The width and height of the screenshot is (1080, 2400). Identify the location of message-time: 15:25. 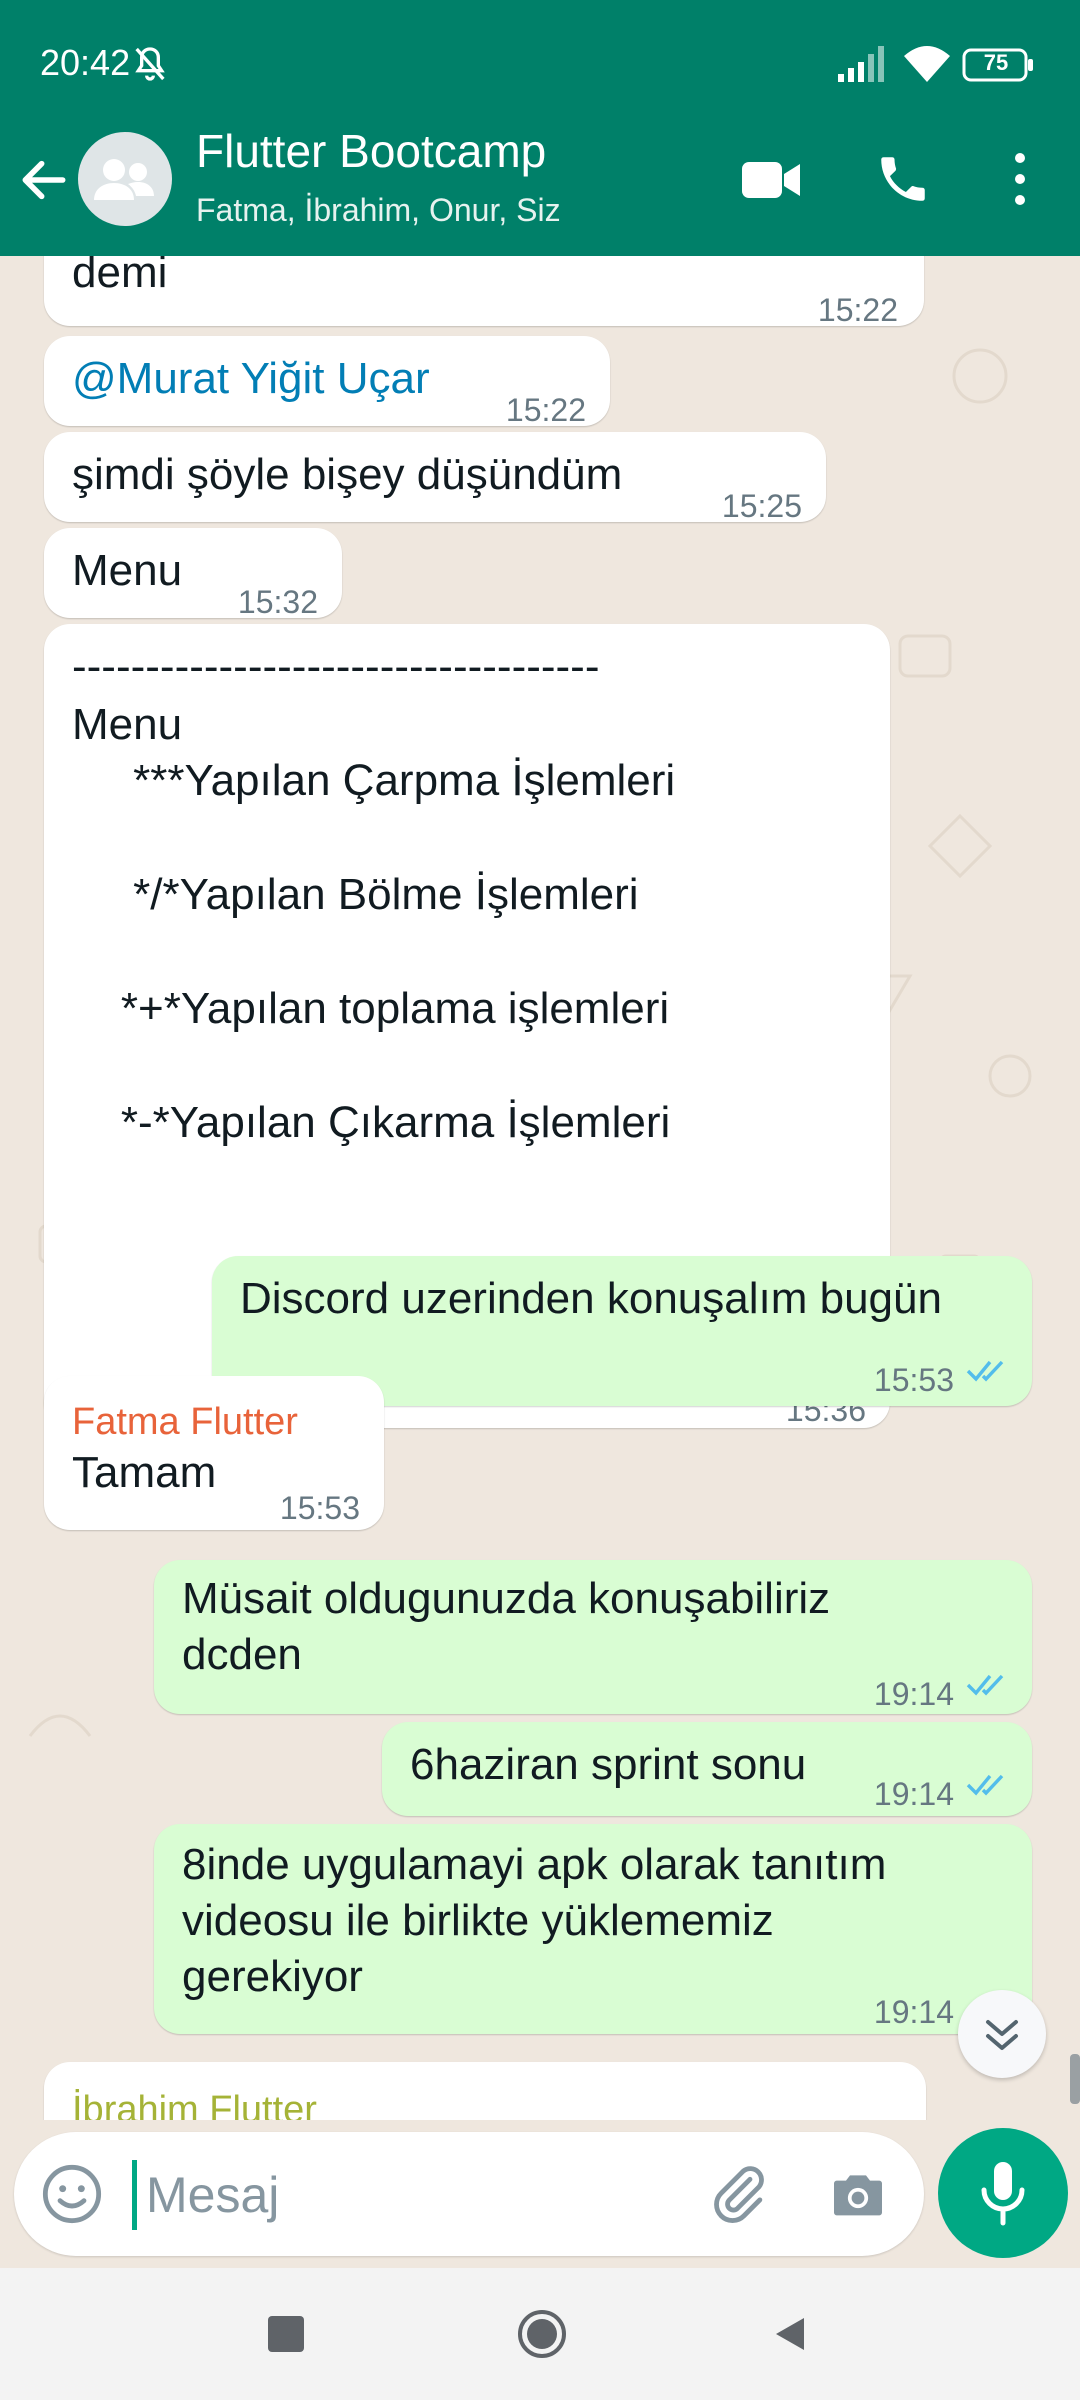
(761, 506).